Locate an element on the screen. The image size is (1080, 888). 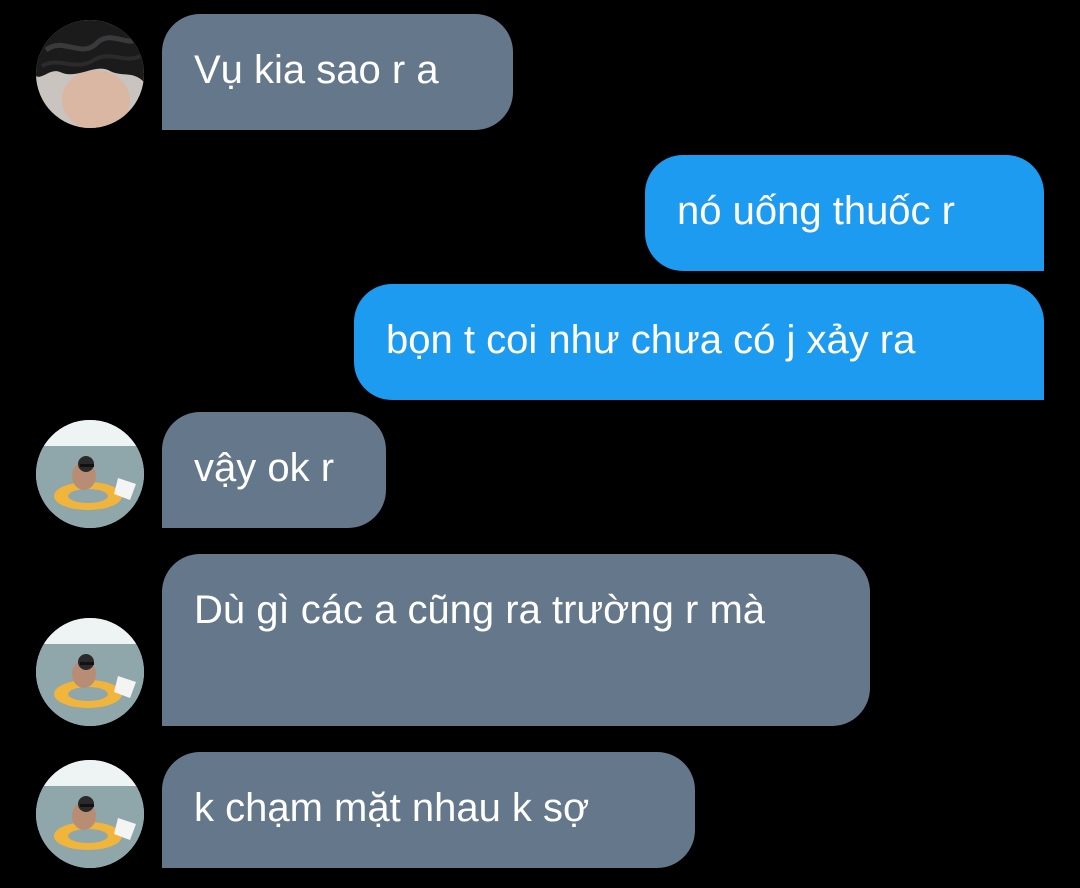
message-text: vậy ok r is located at coordinates (264, 468).